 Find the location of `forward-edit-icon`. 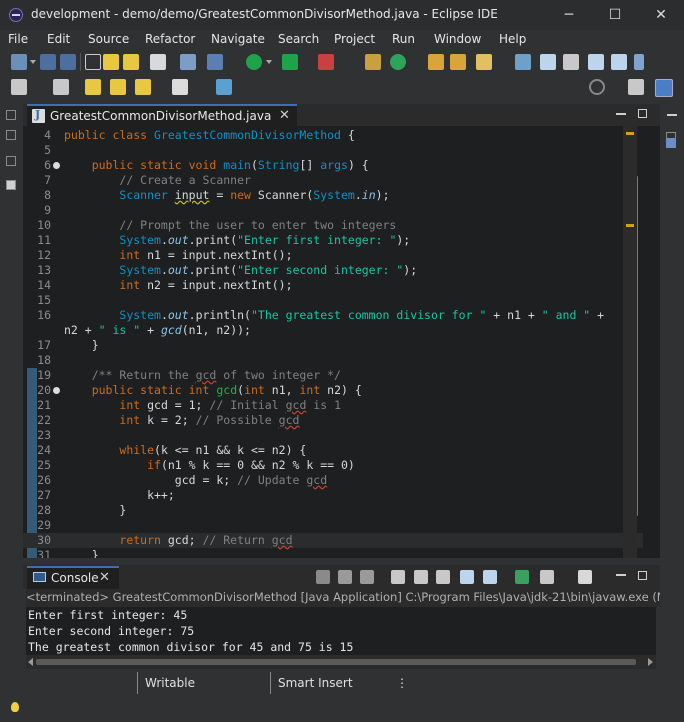

forward-edit-icon is located at coordinates (118, 87).